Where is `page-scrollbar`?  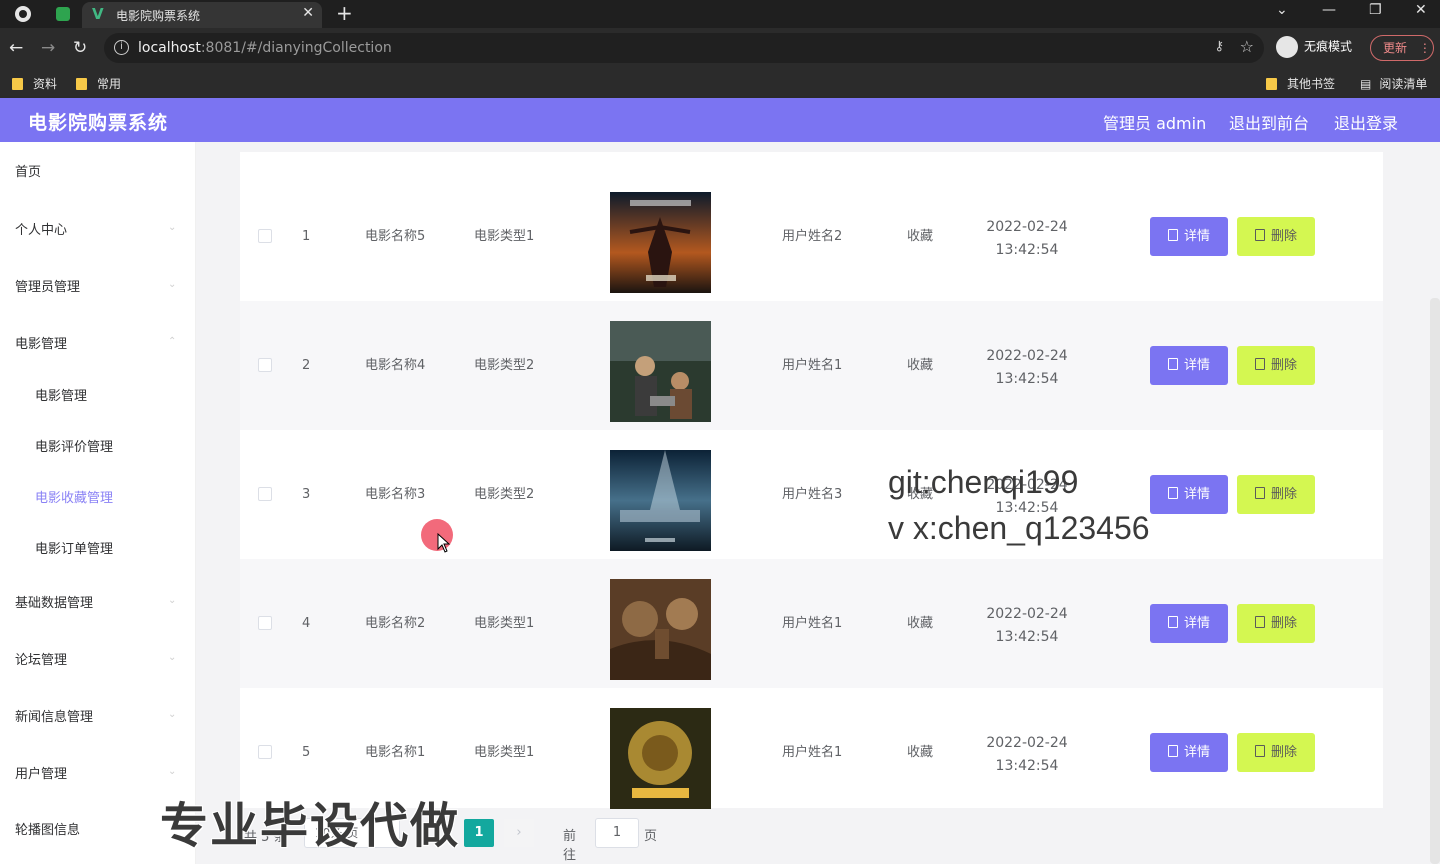
page-scrollbar is located at coordinates (1435, 581).